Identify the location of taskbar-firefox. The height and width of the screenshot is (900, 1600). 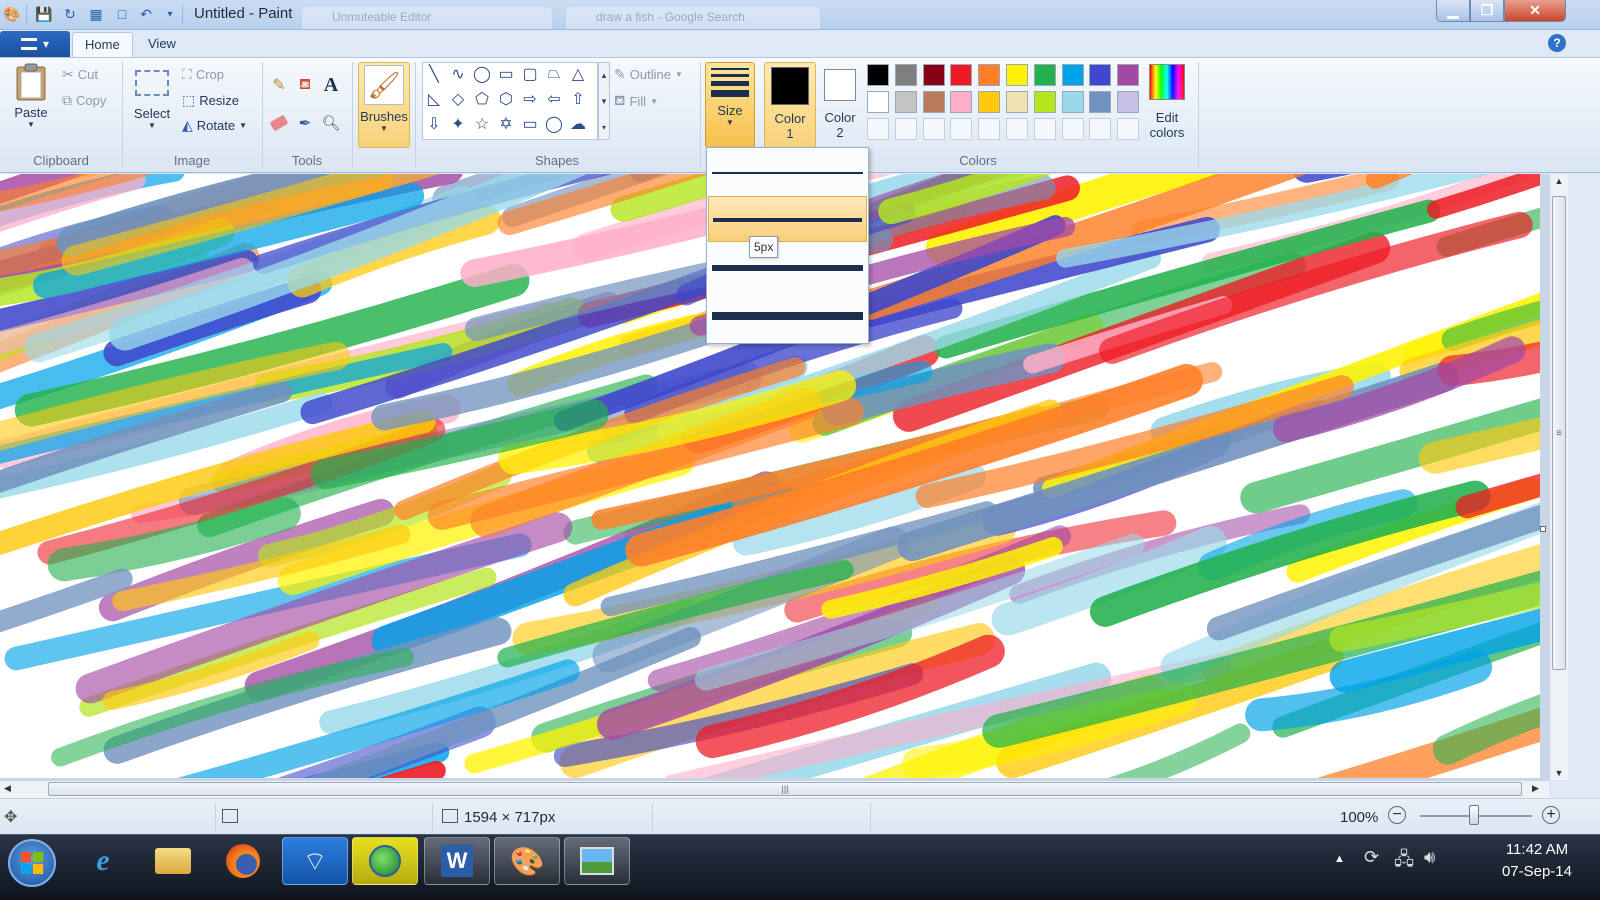
(243, 861).